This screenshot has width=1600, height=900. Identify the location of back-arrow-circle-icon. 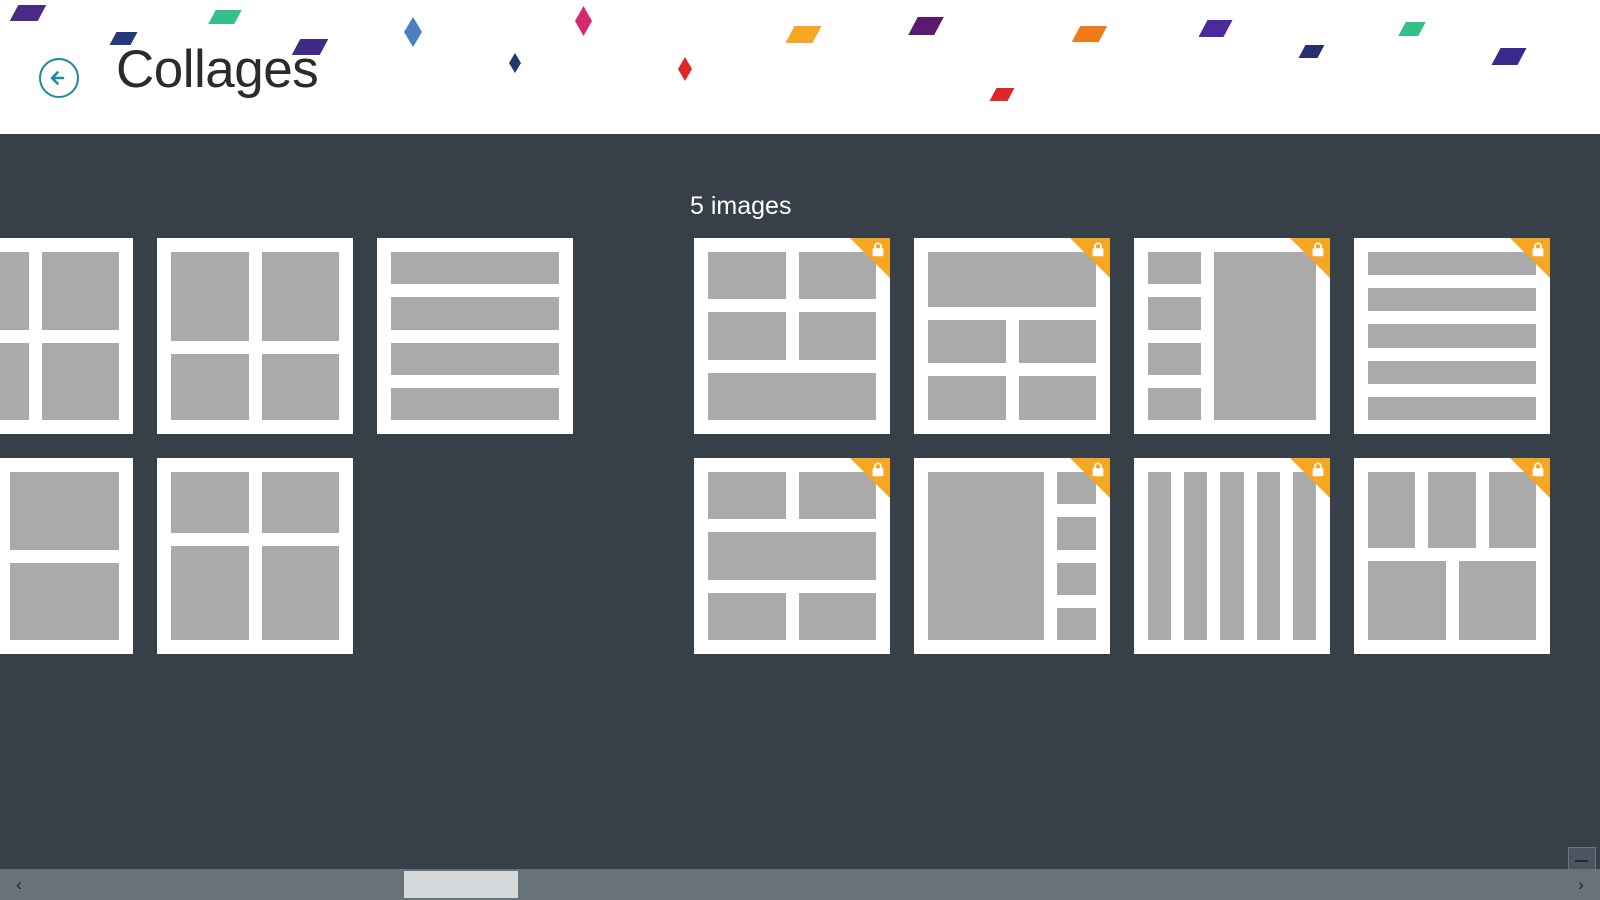
(59, 78).